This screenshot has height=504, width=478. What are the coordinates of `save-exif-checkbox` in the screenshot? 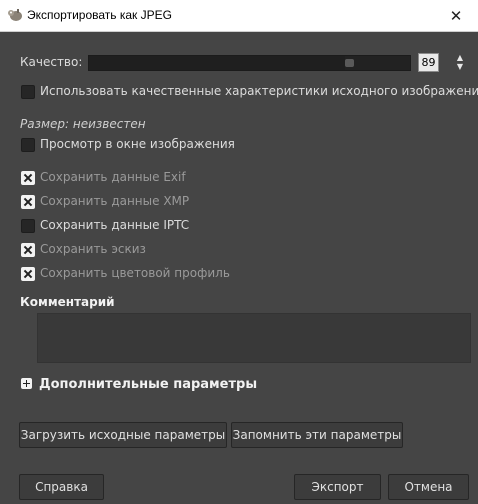 It's located at (28, 178).